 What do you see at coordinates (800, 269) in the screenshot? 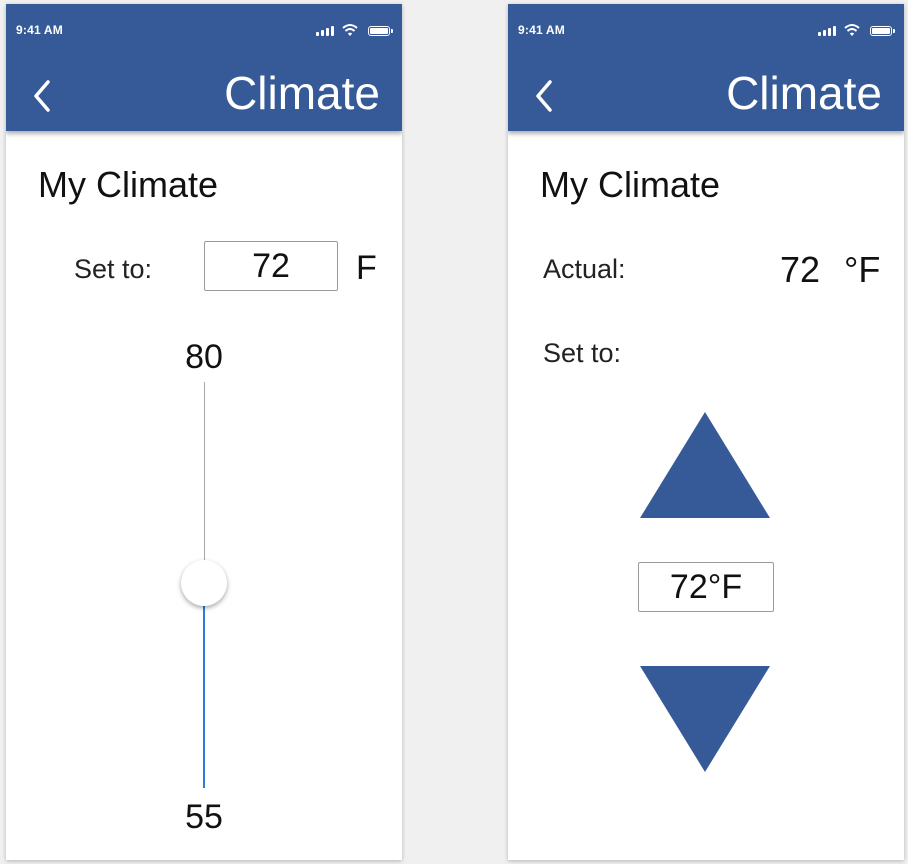
I see `actual-temperature: 72` at bounding box center [800, 269].